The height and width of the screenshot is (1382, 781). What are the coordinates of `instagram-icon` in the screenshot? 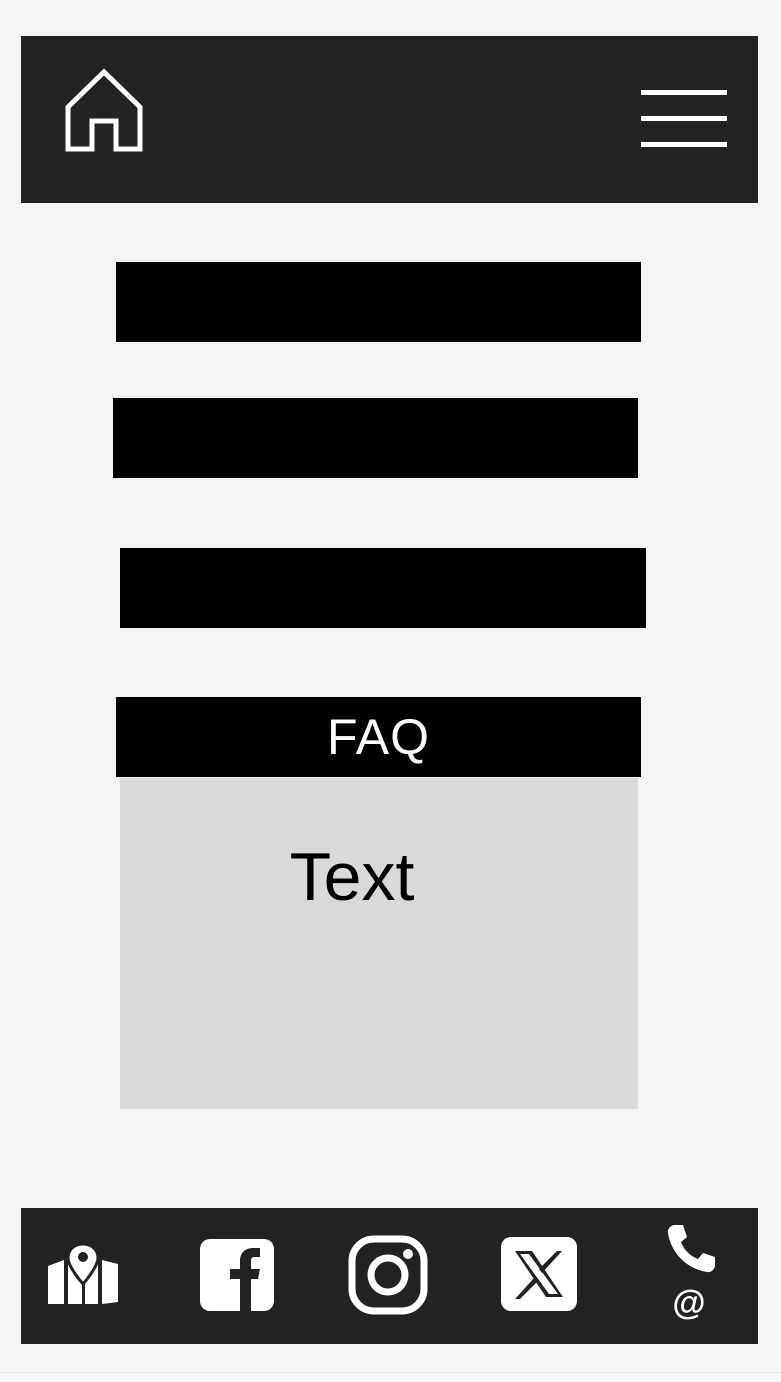 It's located at (388, 1275).